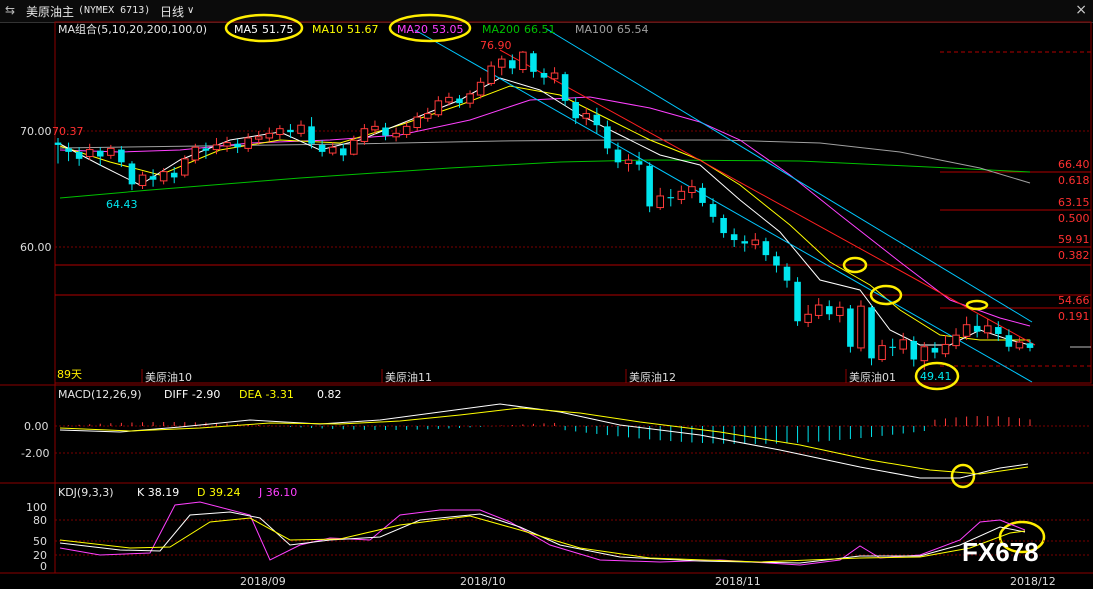 The width and height of the screenshot is (1093, 589). Describe the element at coordinates (43, 566) in the screenshot. I see `kdj-tick-0: 0` at that location.